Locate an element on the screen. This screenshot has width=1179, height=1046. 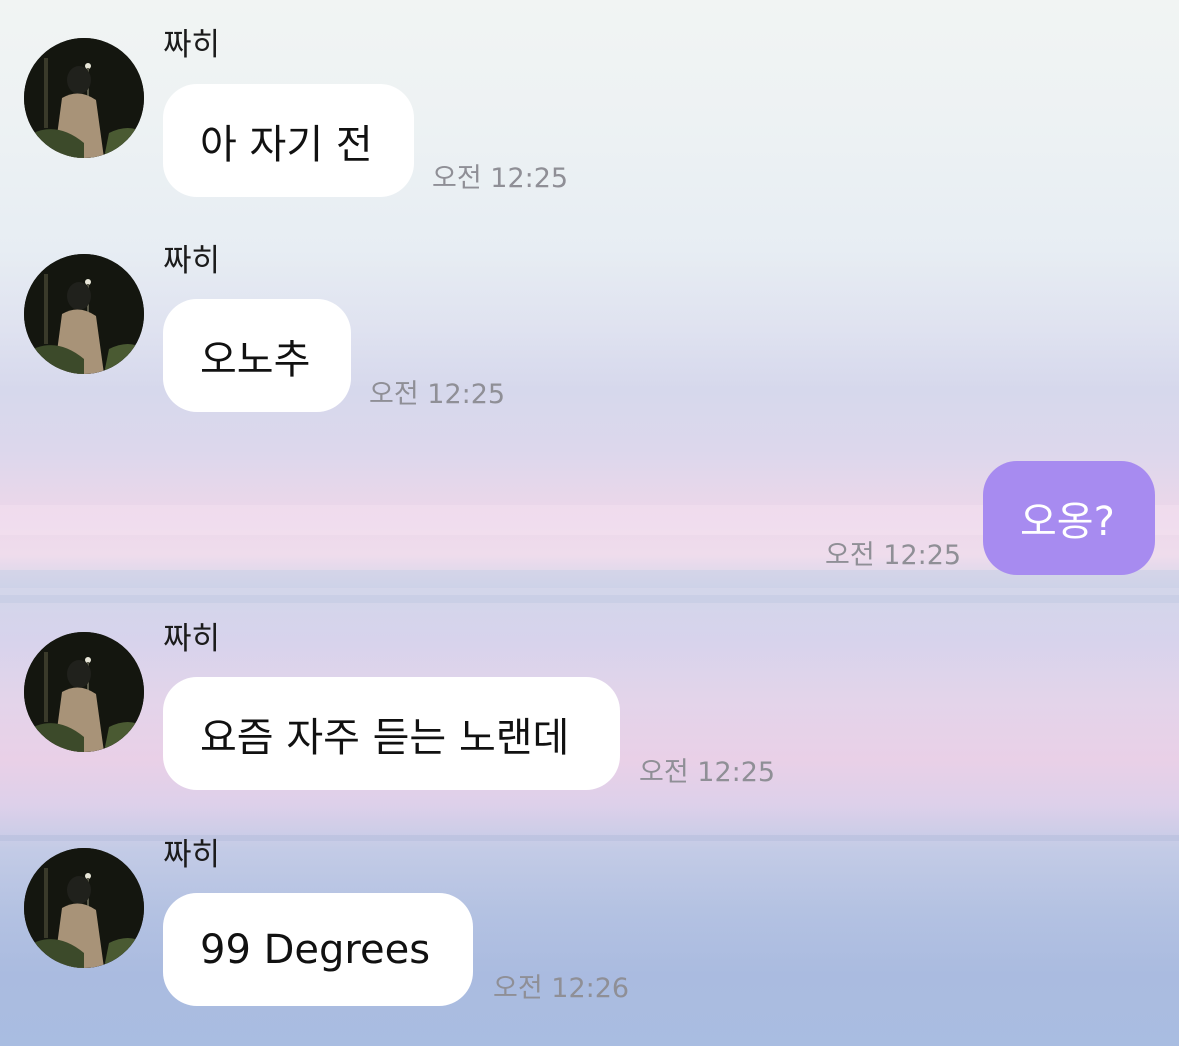
message-timestamp: 오전 12:26 is located at coordinates (561, 988).